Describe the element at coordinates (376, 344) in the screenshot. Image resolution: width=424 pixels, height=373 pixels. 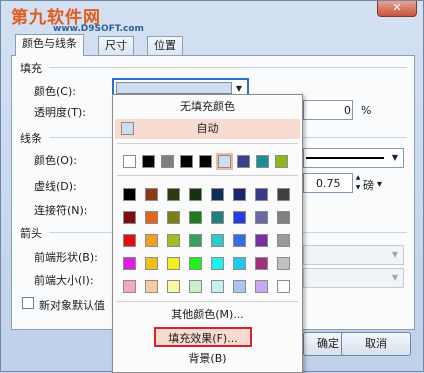
I see `cancel-button: 取消` at that location.